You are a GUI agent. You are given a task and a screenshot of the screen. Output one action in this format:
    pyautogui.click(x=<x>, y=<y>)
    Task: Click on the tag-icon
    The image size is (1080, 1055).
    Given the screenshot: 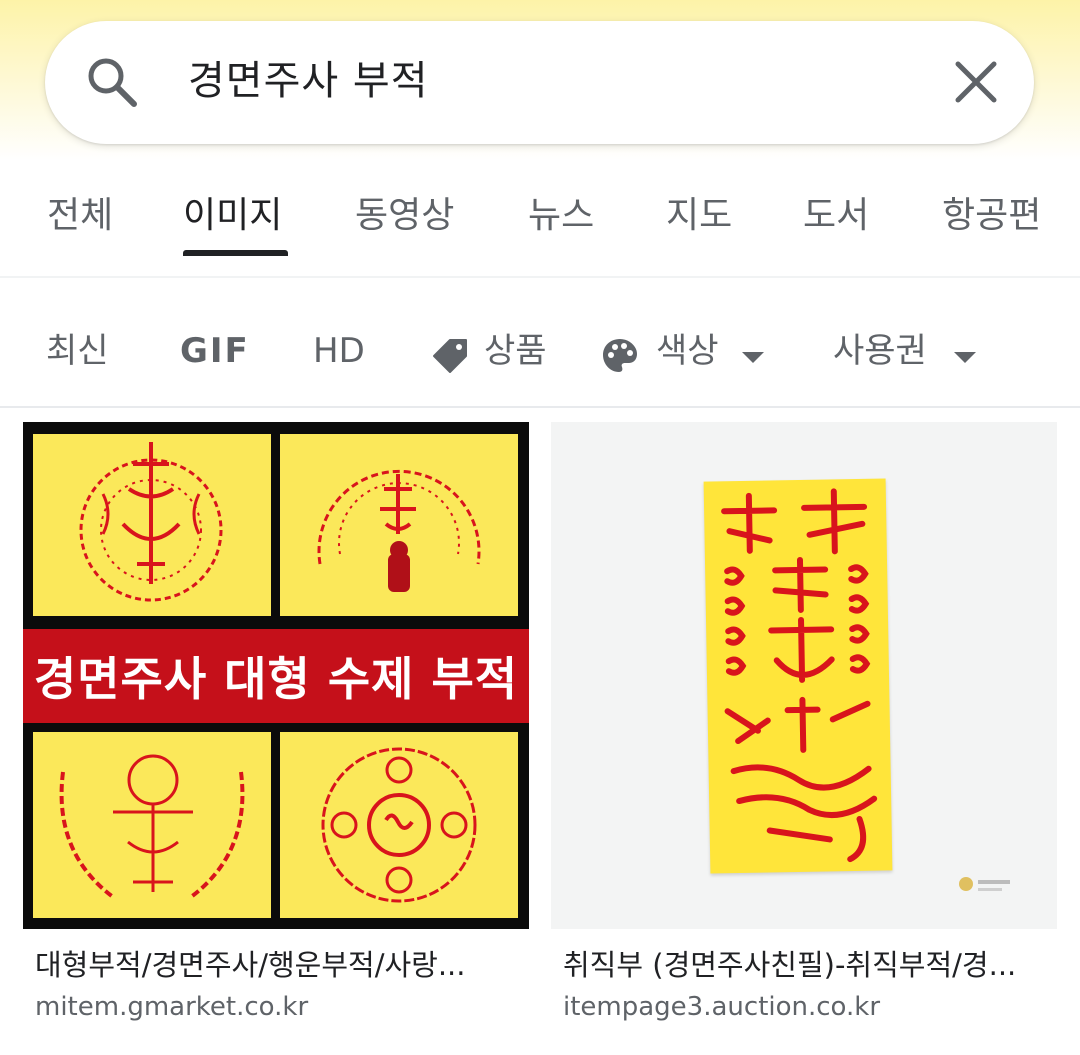 What is the action you would take?
    pyautogui.click(x=450, y=356)
    